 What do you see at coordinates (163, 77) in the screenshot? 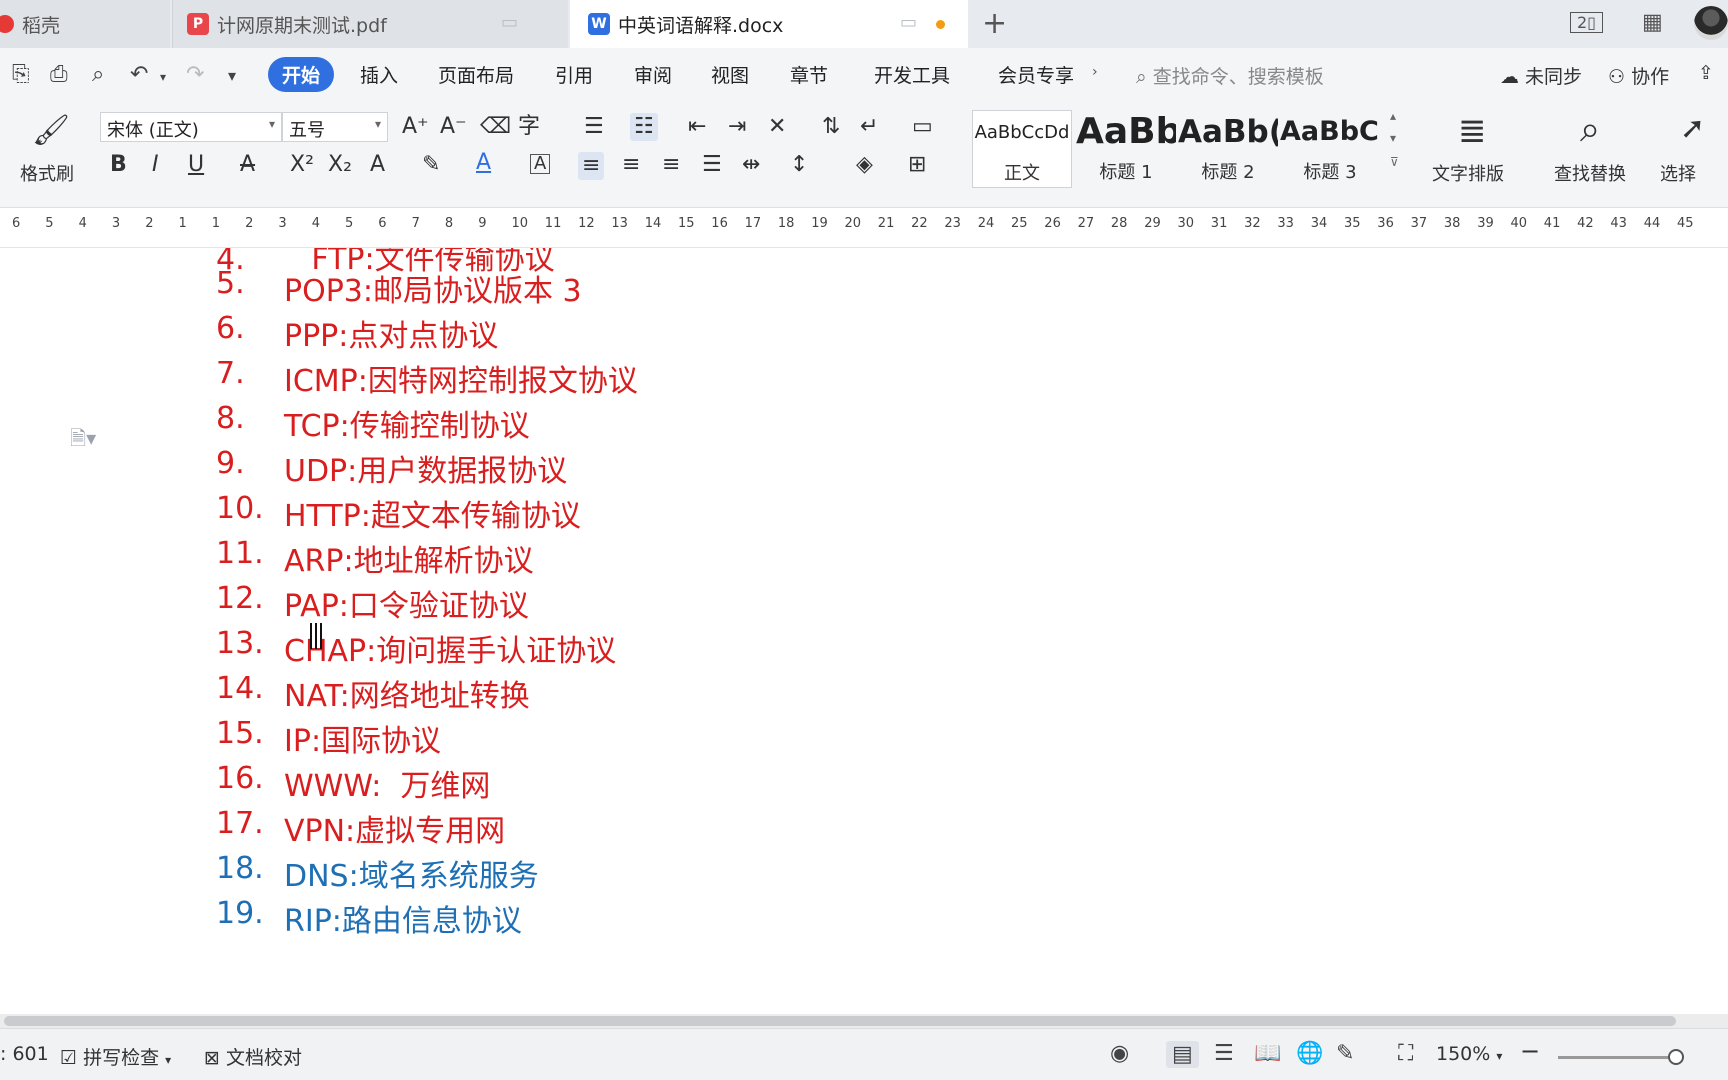
I see `undo-dropdown-icon: ▾` at bounding box center [163, 77].